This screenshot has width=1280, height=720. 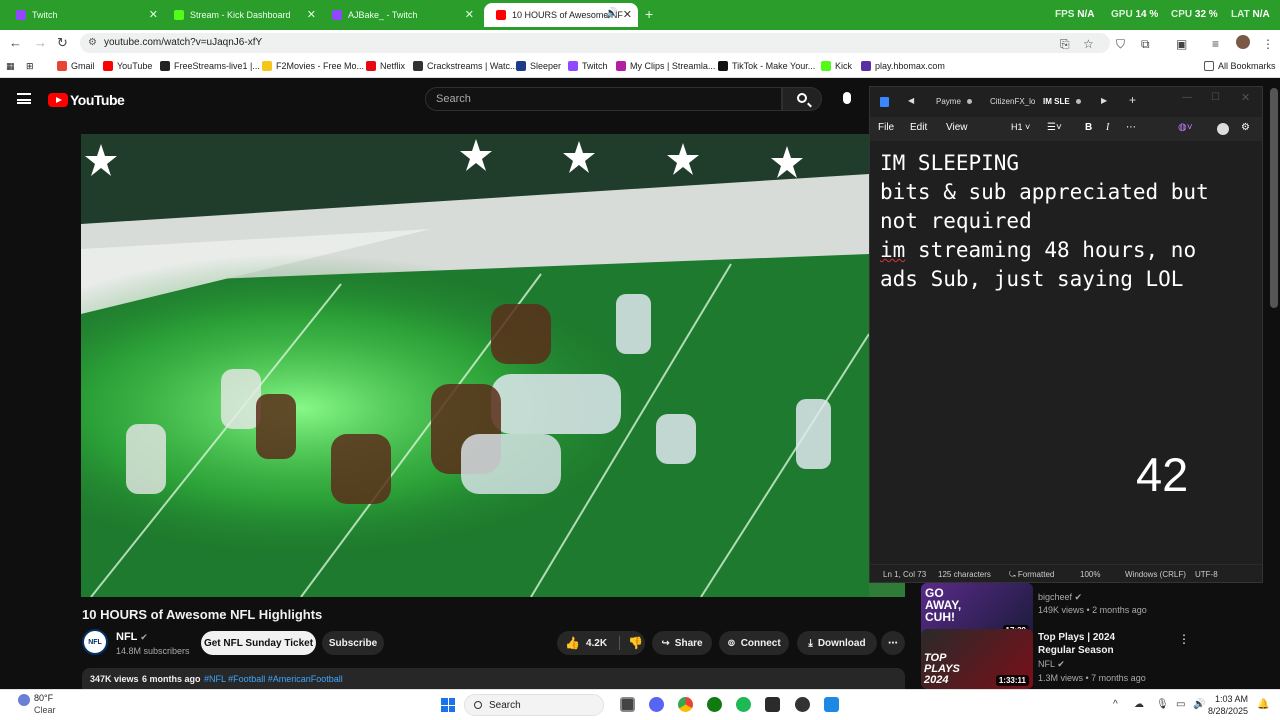 What do you see at coordinates (24, 98) in the screenshot?
I see `menu-icon` at bounding box center [24, 98].